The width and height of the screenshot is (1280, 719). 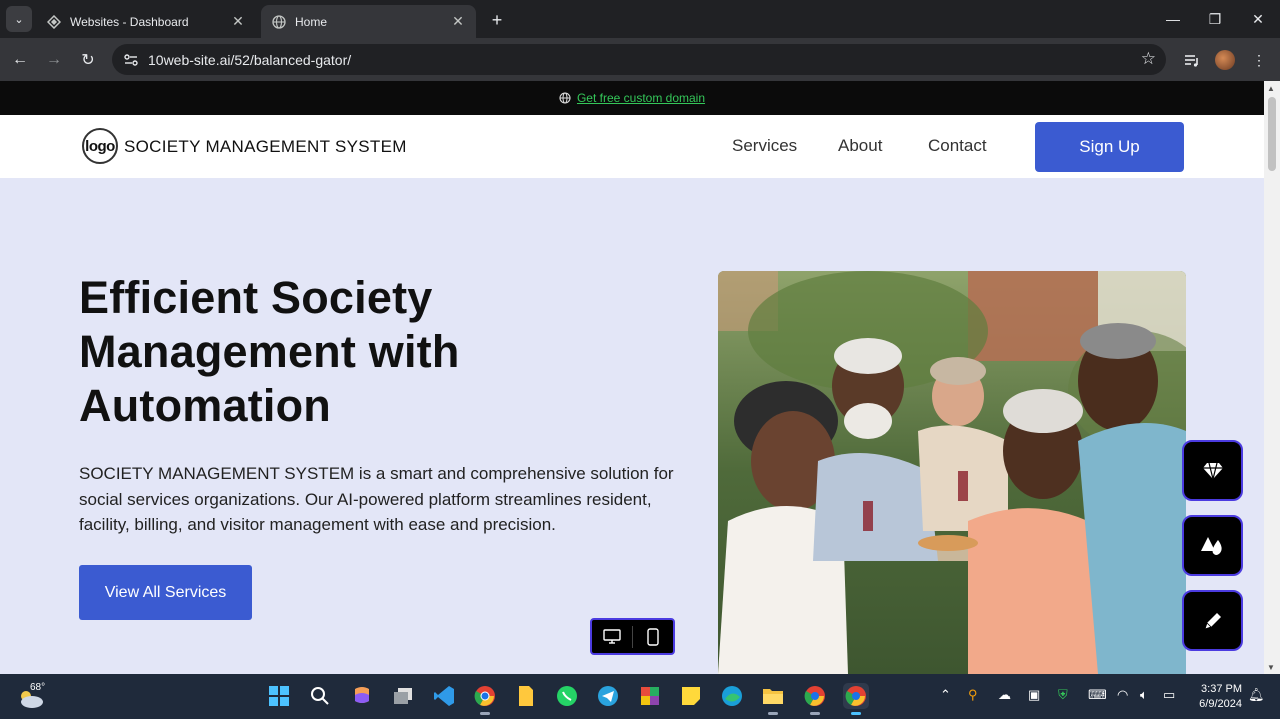 What do you see at coordinates (1272, 134) in the screenshot?
I see `scroll-thumb` at bounding box center [1272, 134].